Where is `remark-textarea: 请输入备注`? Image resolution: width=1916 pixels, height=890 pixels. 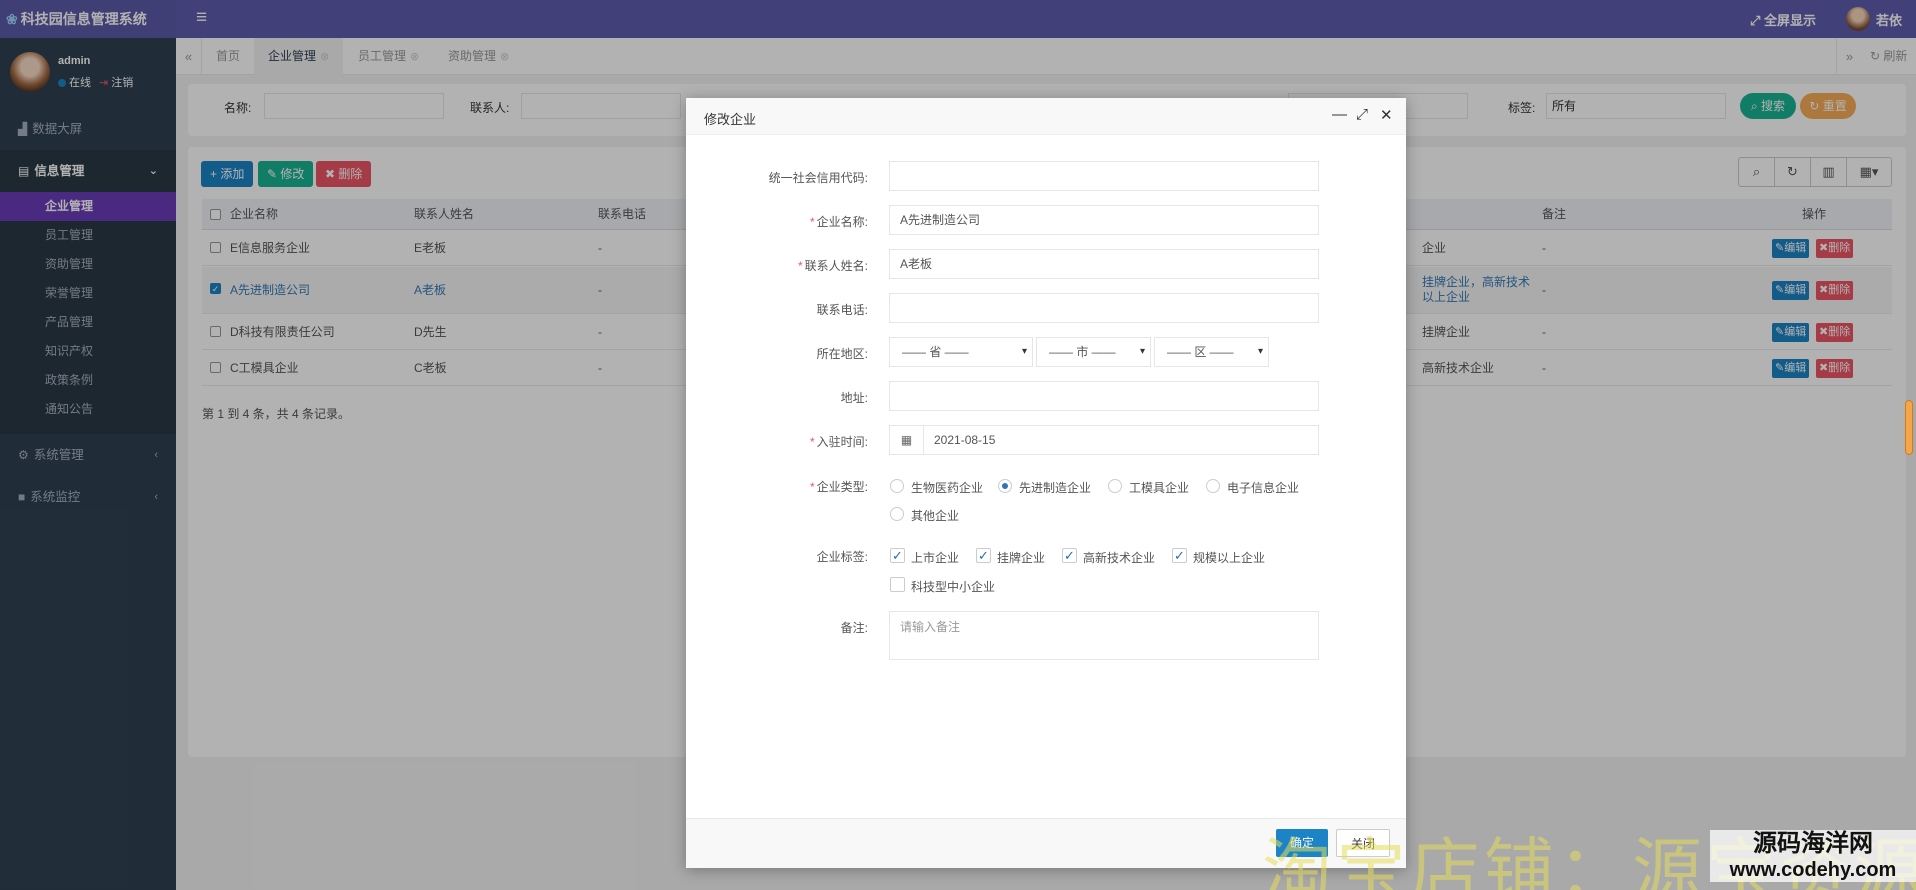
remark-textarea: 请输入备注 is located at coordinates (1104, 635).